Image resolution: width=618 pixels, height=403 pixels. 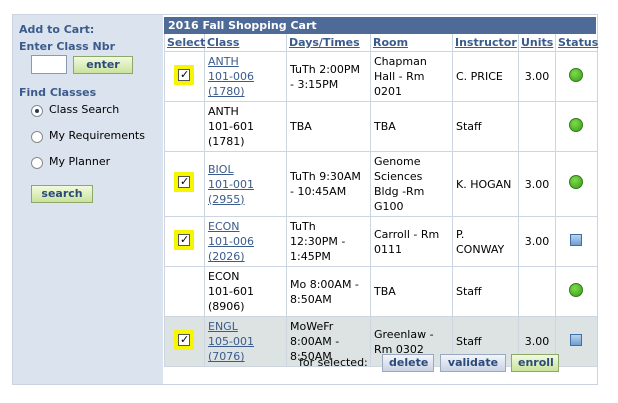 I want to click on room-cell: Chapman Hall - Rm 0201, so click(x=411, y=76).